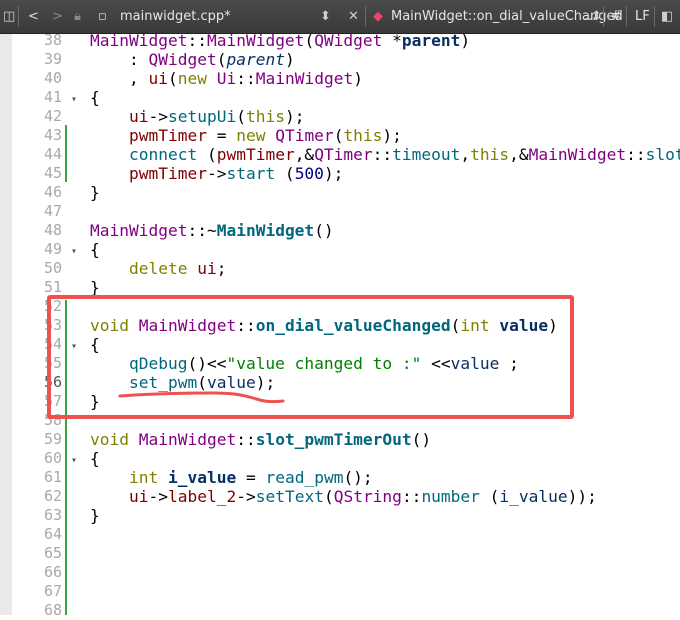 The height and width of the screenshot is (620, 680). Describe the element at coordinates (95, 97) in the screenshot. I see `code-line-41: {` at that location.